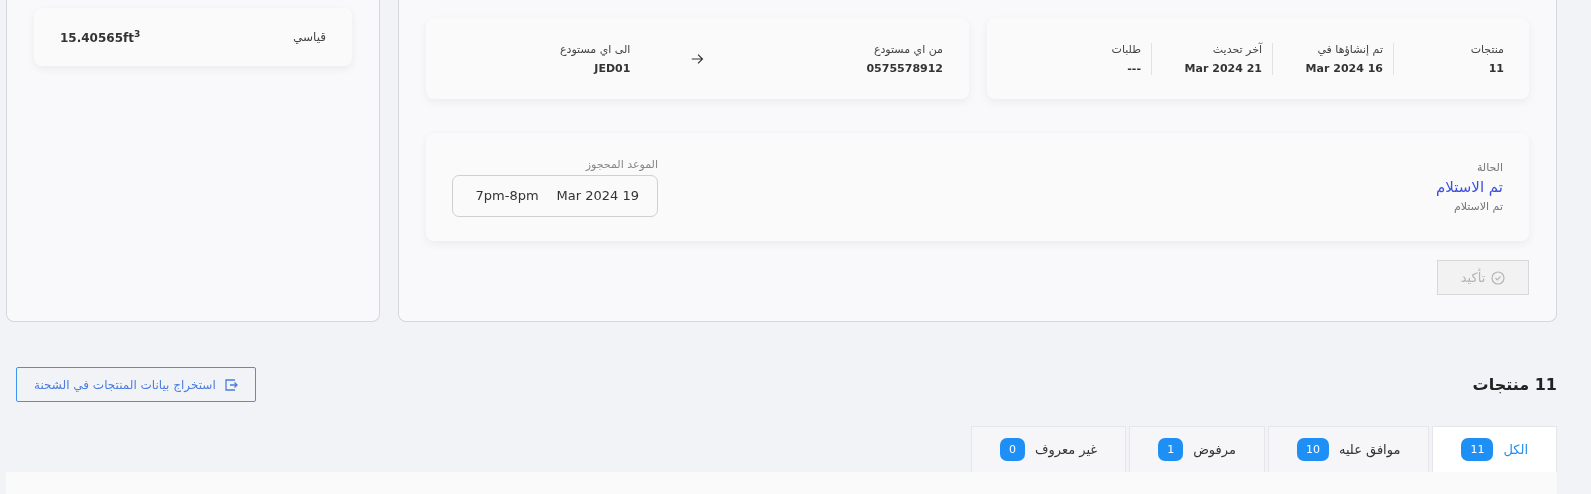 The width and height of the screenshot is (1591, 494). Describe the element at coordinates (1469, 187) in the screenshot. I see `status-value: تم الاستلام` at that location.